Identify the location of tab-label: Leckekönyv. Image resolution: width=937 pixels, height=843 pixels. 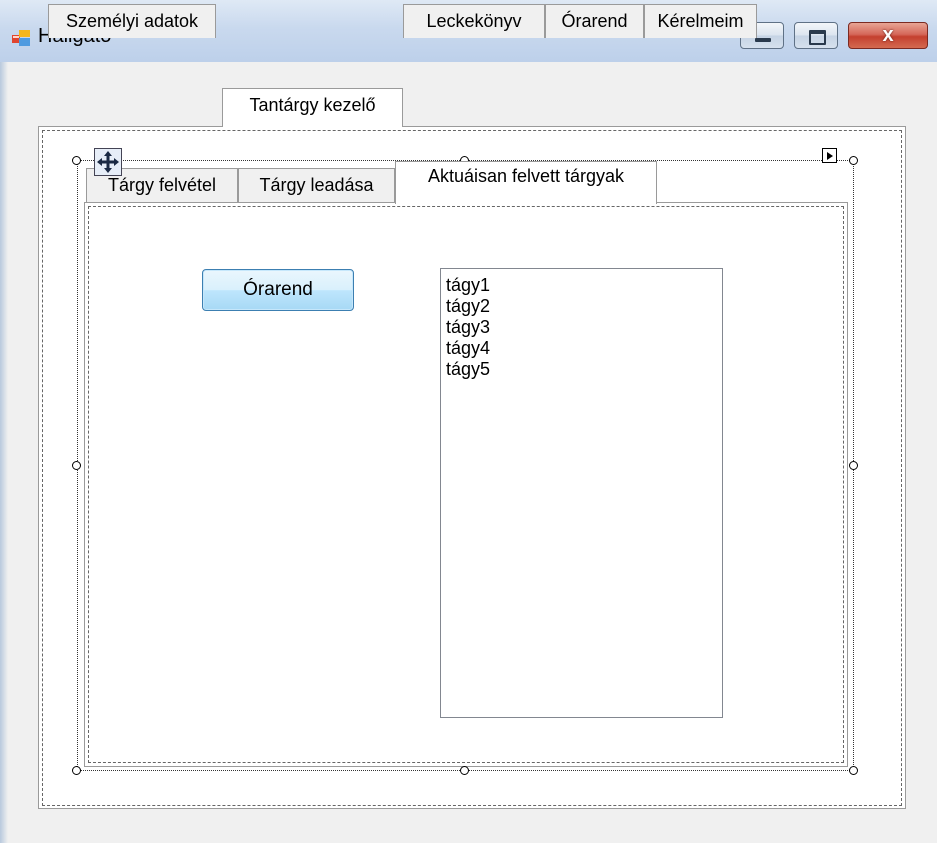
(474, 21).